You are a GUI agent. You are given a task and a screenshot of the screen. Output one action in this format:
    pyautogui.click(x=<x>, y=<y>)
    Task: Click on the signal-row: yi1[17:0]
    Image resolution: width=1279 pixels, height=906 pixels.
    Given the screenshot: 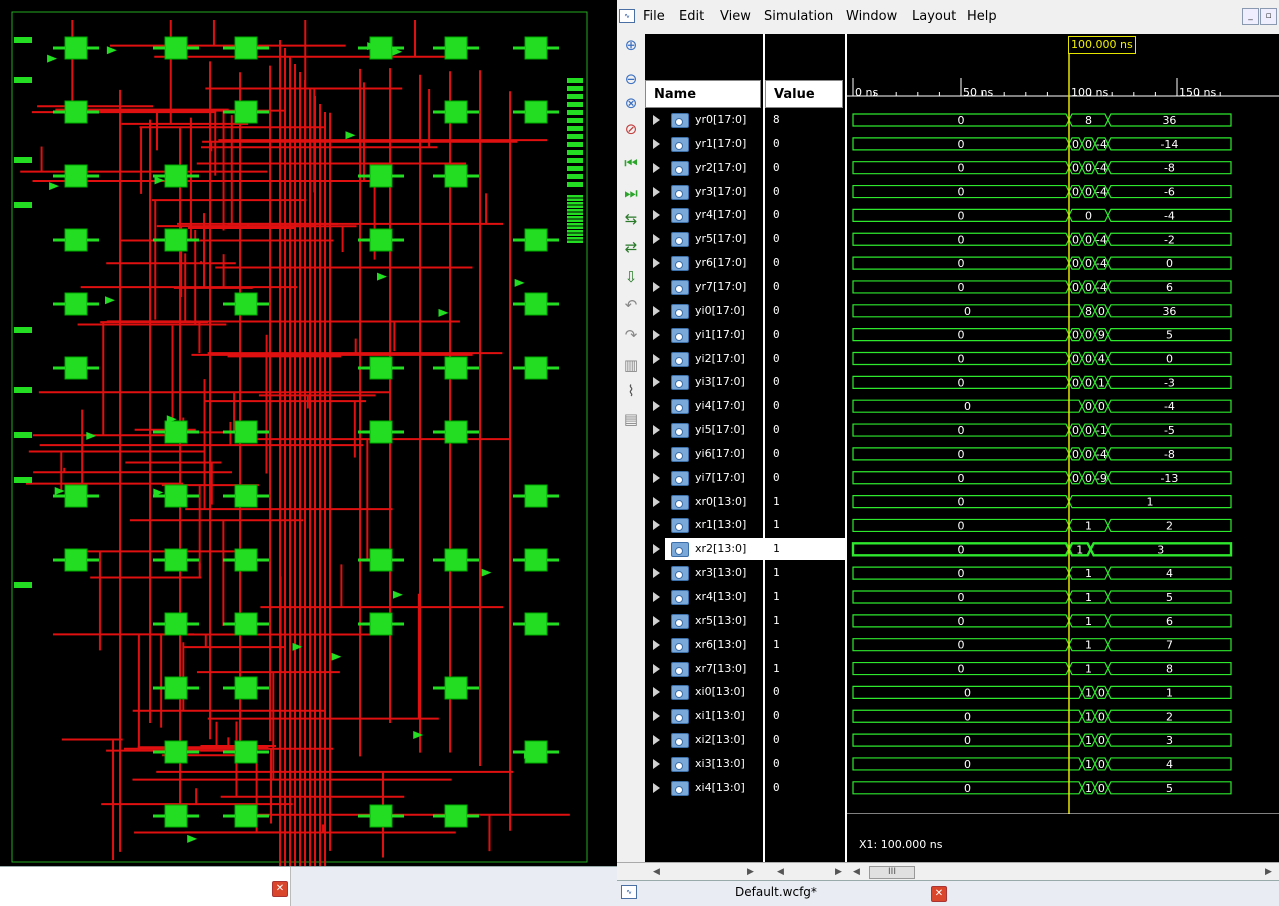 What is the action you would take?
    pyautogui.click(x=704, y=335)
    